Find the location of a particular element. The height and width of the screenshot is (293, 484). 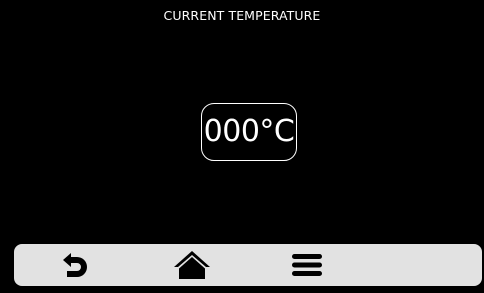

menu-icon is located at coordinates (307, 265).